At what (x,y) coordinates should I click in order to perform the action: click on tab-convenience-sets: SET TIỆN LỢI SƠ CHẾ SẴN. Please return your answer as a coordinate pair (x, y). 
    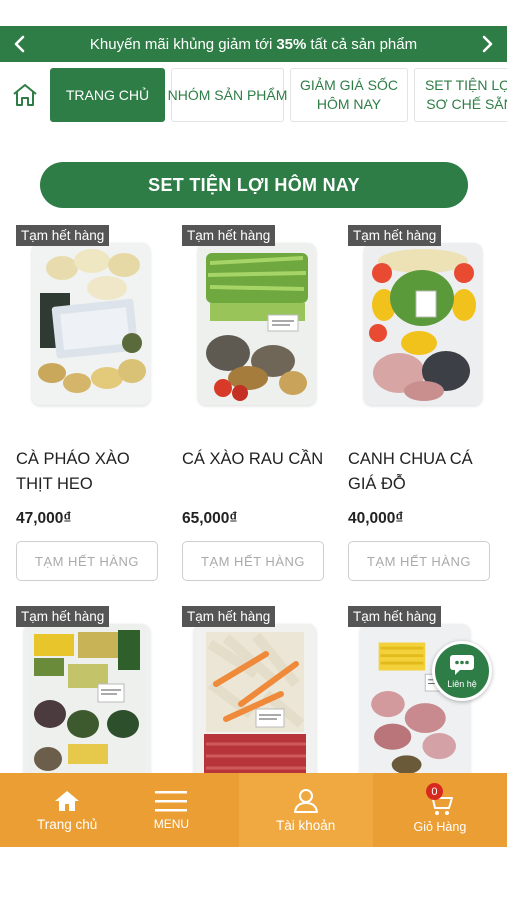
    Looking at the image, I should click on (460, 95).